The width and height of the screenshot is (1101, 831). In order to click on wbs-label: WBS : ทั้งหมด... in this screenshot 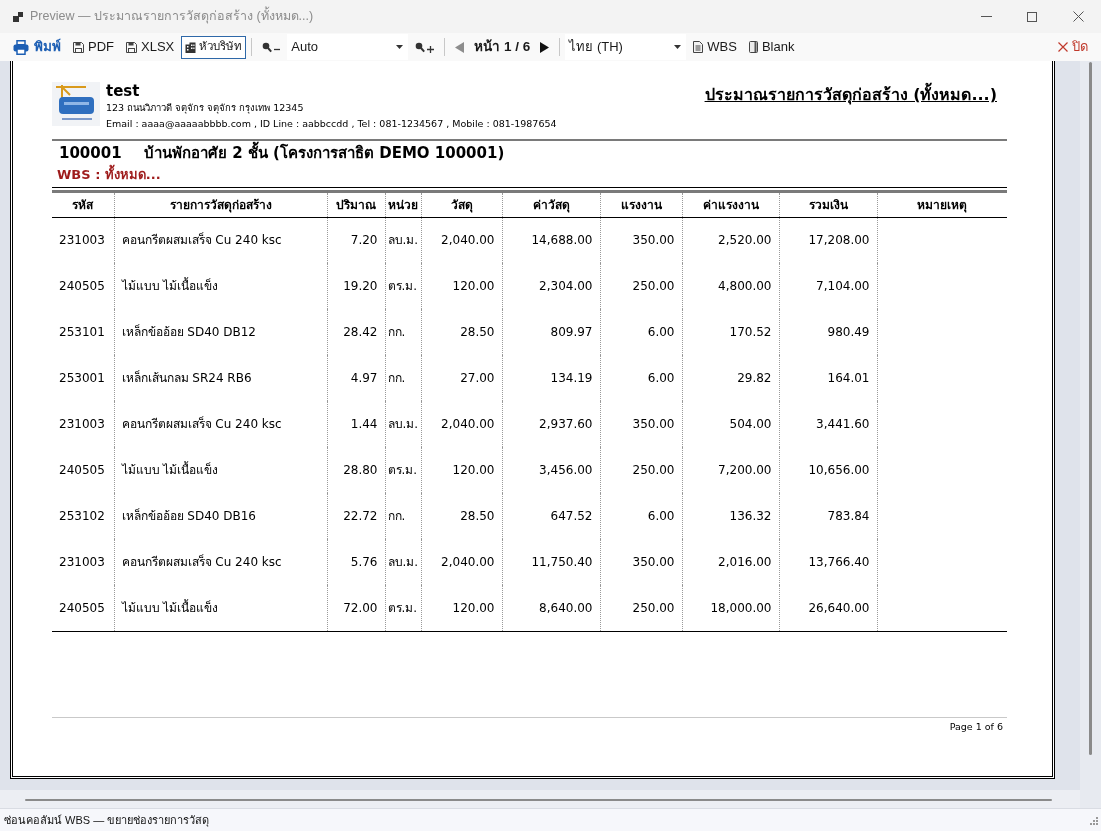, I will do `click(109, 175)`.